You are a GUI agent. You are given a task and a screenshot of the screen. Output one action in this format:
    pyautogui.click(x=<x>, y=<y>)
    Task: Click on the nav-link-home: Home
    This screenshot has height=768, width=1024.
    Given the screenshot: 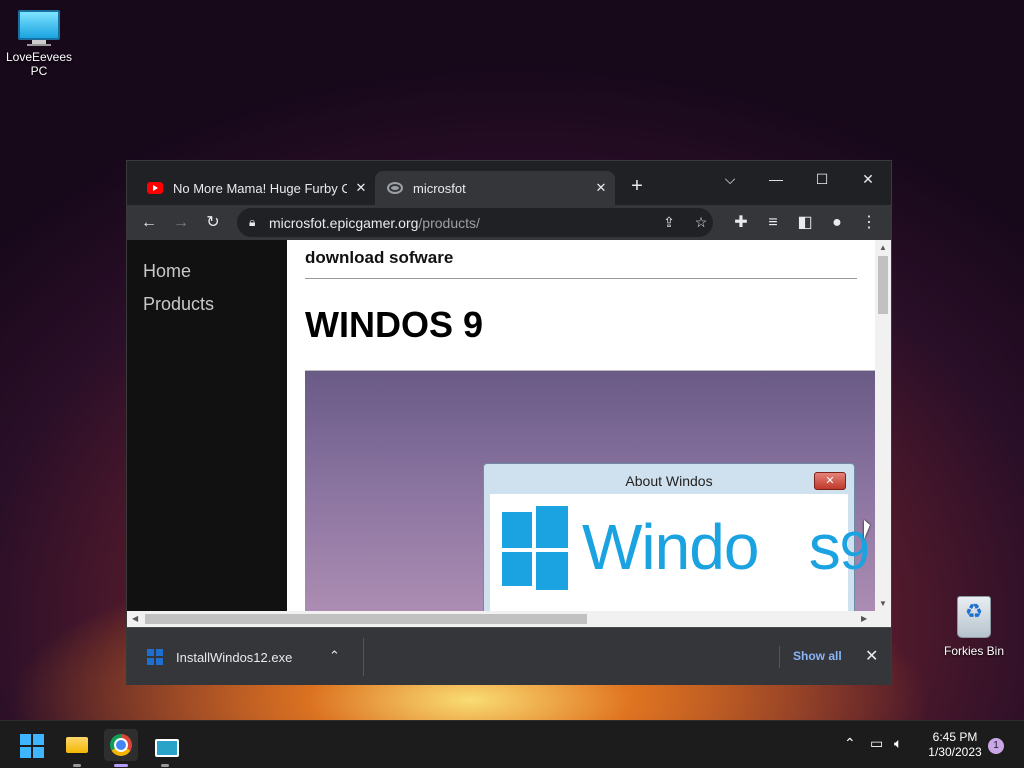 What is the action you would take?
    pyautogui.click(x=159, y=271)
    